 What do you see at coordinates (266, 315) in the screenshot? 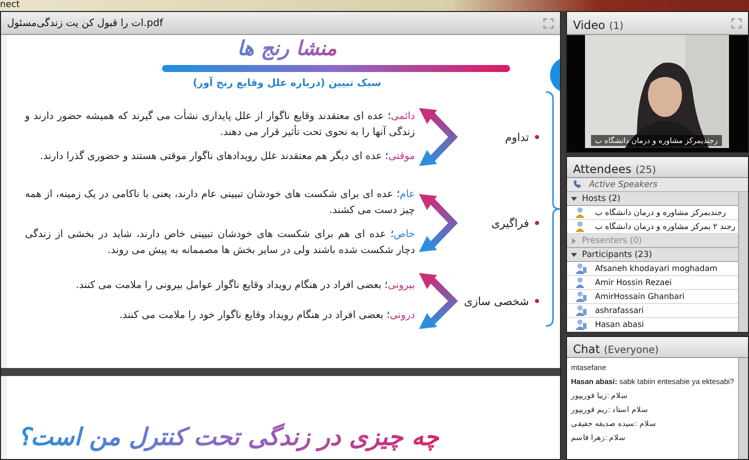
I see `paragraph: درونی؛ بعضی افراد در هنگام رویداد وقایع ناگوار خود را ملامت می کنند.` at bounding box center [266, 315].